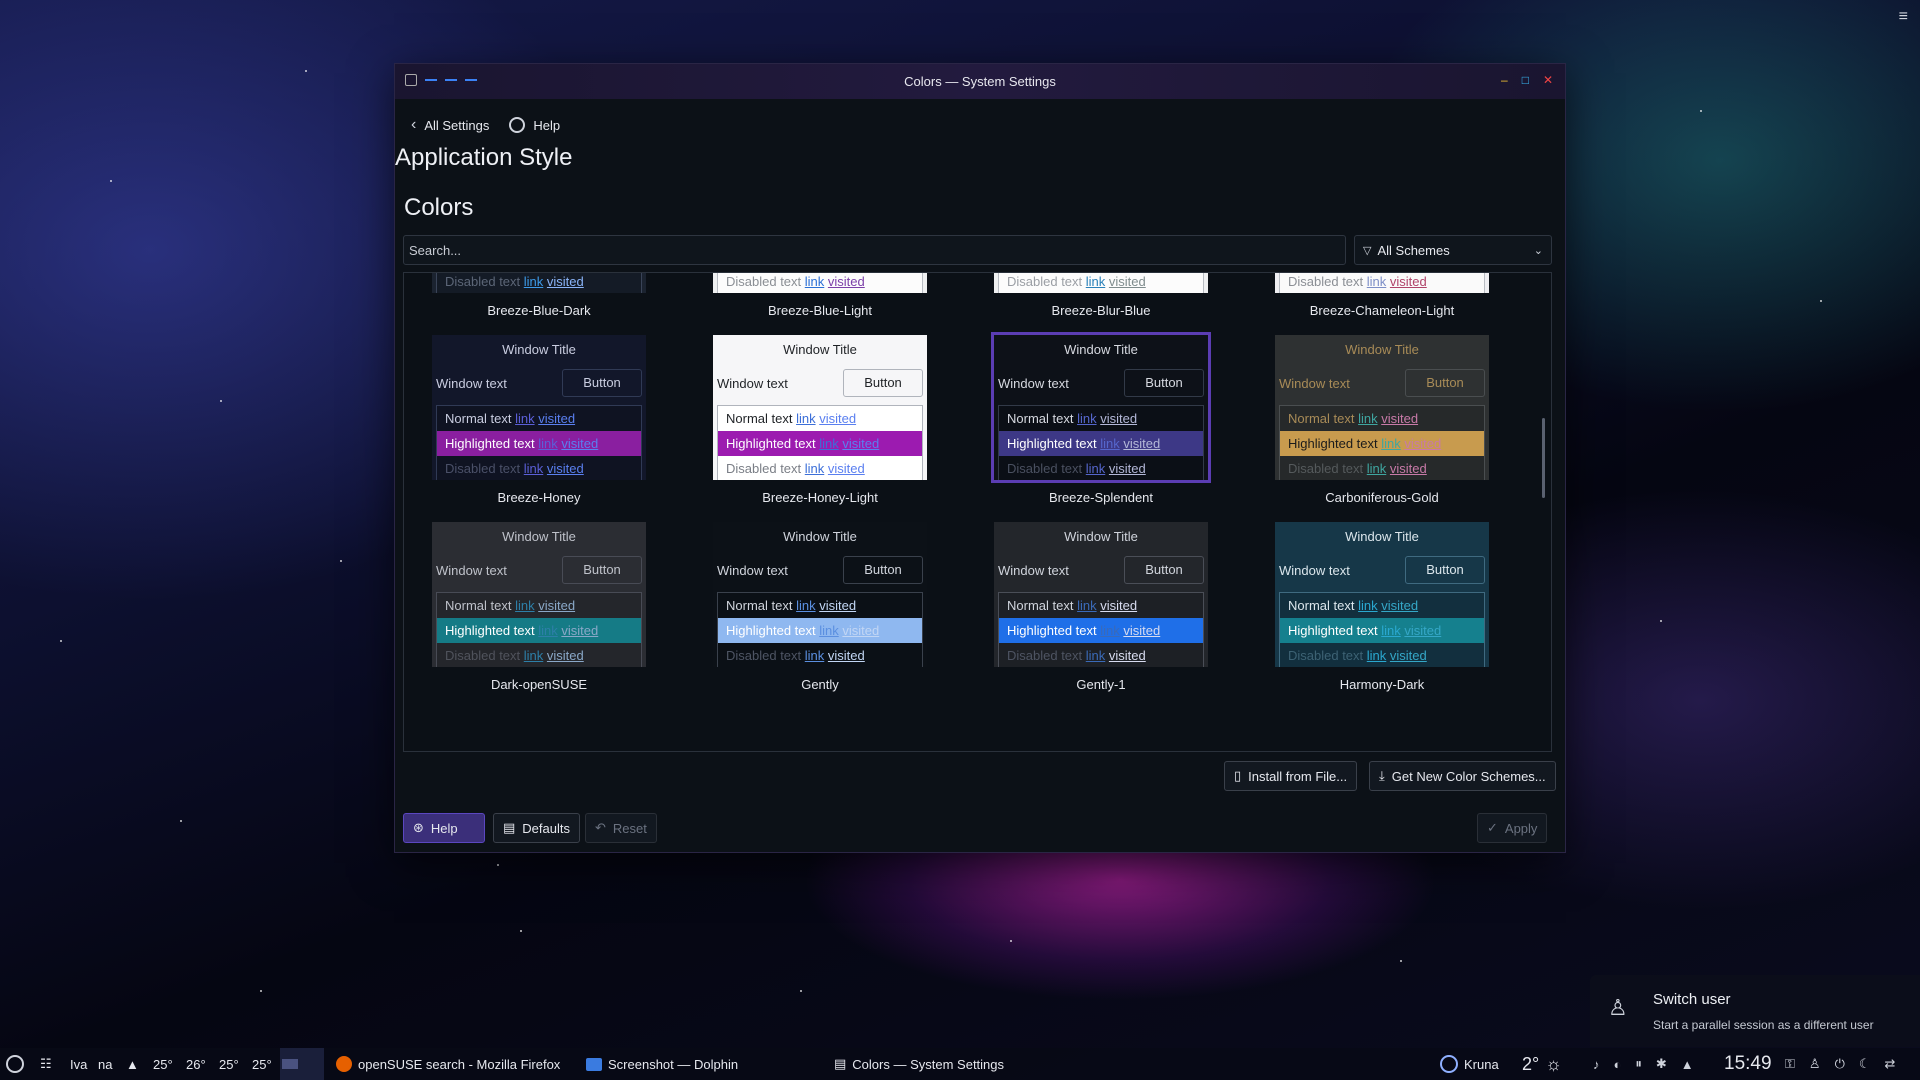 Image resolution: width=1920 pixels, height=1080 pixels. What do you see at coordinates (539, 497) in the screenshot?
I see `scheme-name: Breeze-Honey` at bounding box center [539, 497].